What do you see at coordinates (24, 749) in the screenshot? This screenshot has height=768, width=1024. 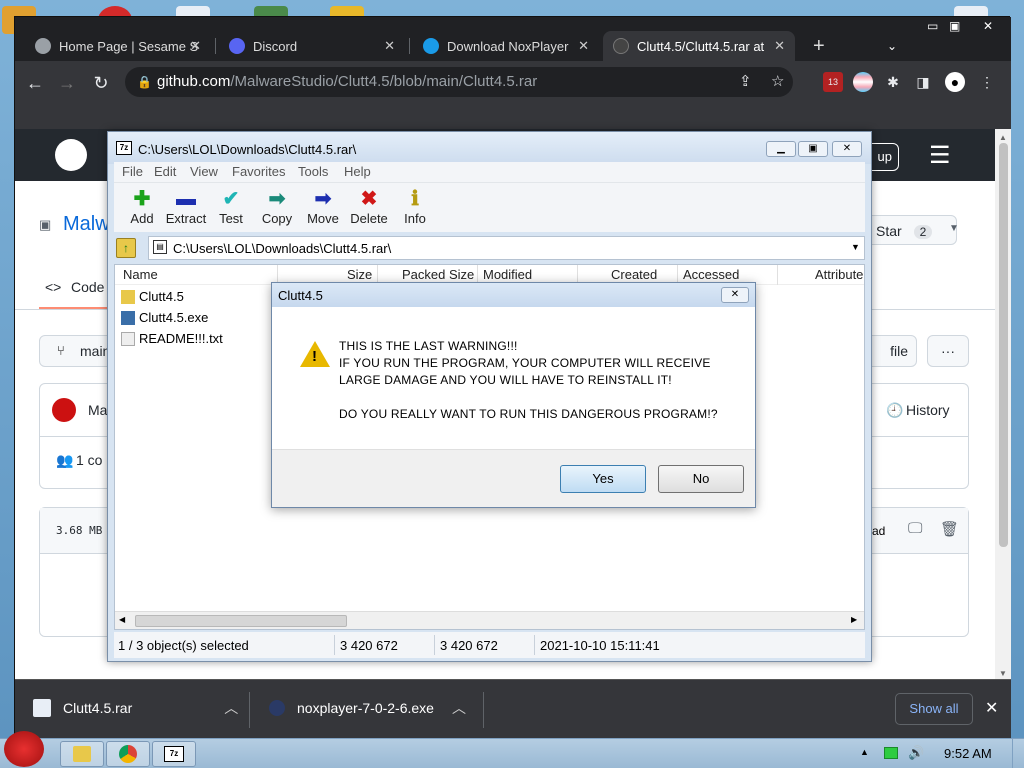 I see `start-button` at bounding box center [24, 749].